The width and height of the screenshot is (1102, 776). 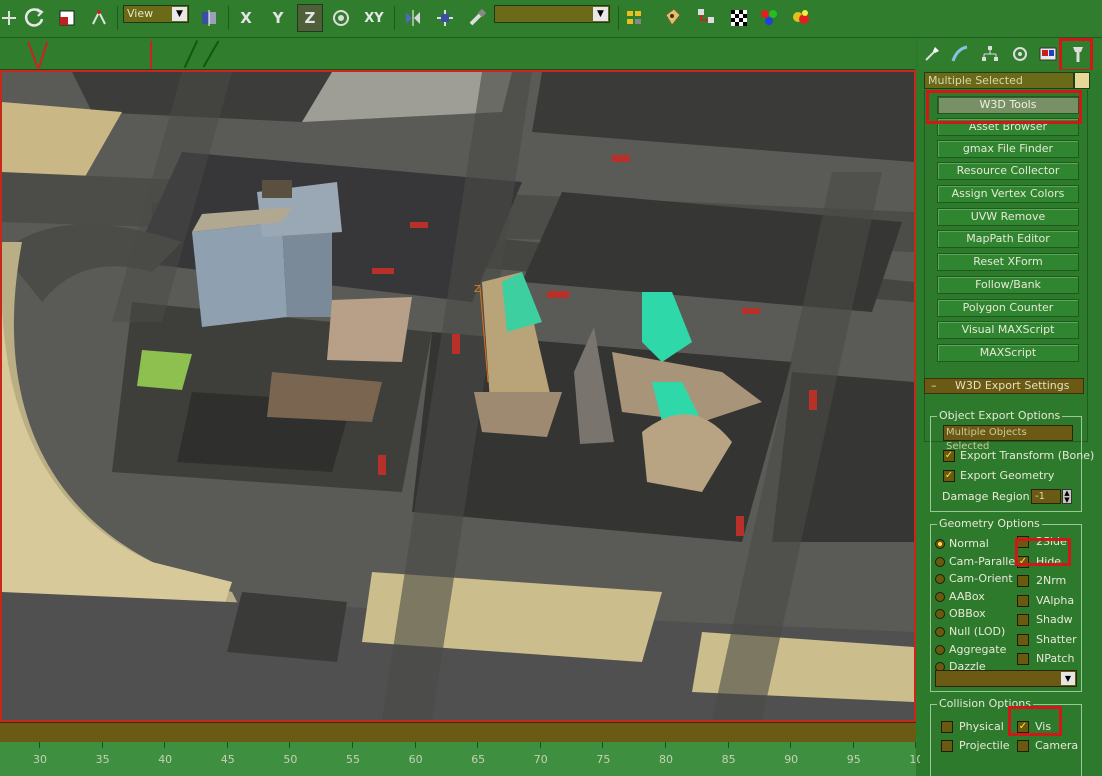 I want to click on create-tab-icon, so click(x=932, y=54).